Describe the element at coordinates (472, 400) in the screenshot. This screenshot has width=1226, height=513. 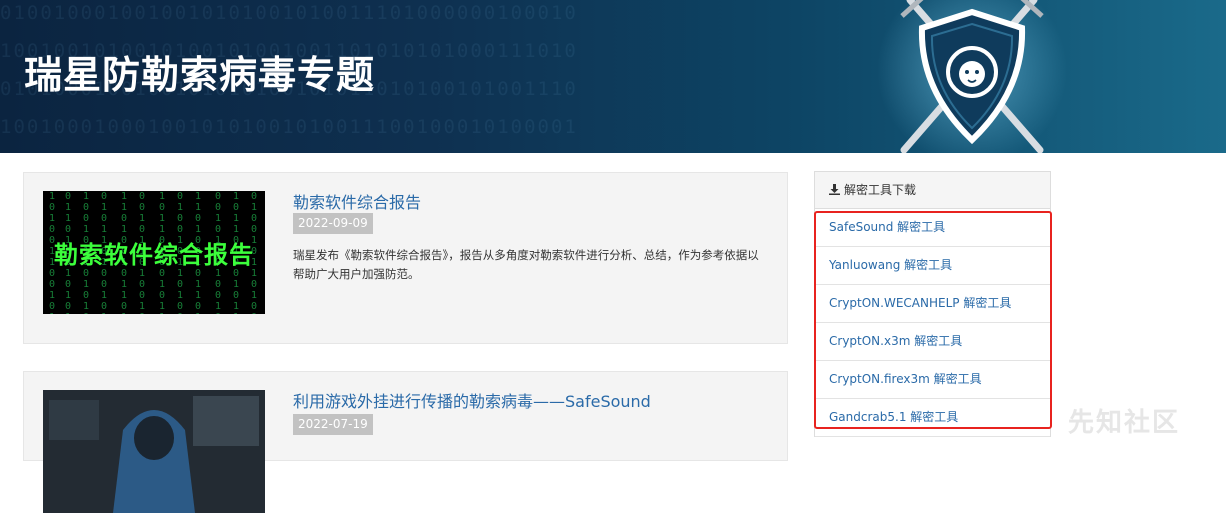
I see `article-title-link: 利用游戏外挂进行传播的勒索病毒——SafeSound` at that location.